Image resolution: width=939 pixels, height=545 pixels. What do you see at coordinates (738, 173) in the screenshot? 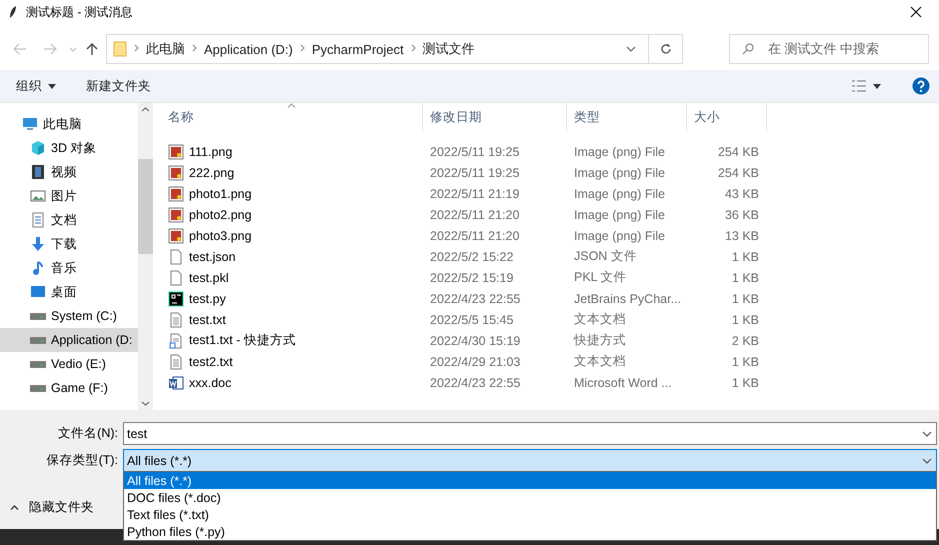
I see `size-cell-text: 254 KB` at bounding box center [738, 173].